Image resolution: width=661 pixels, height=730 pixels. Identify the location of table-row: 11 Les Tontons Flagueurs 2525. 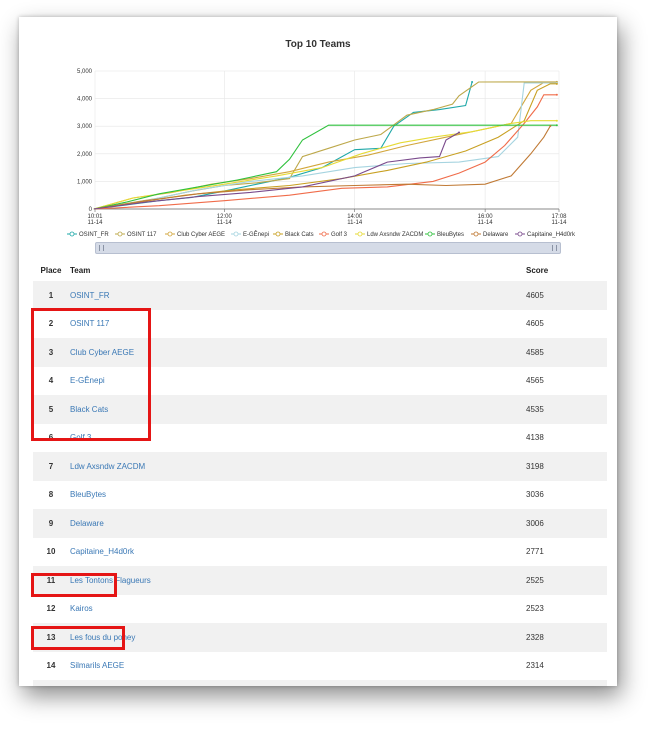
(320, 580).